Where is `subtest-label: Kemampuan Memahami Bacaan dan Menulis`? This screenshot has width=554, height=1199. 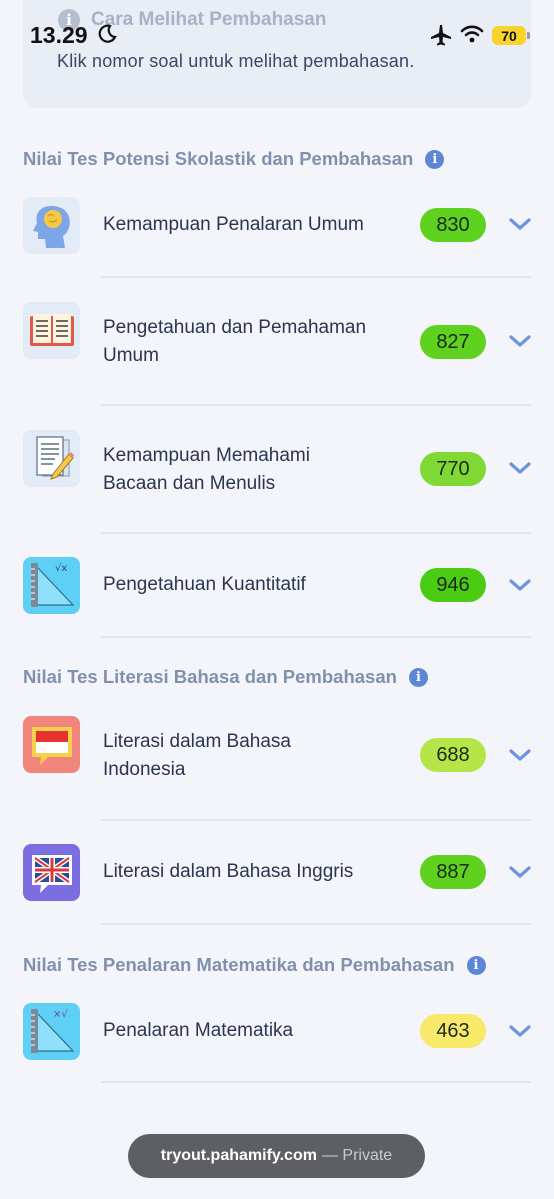 subtest-label: Kemampuan Memahami Bacaan dan Menulis is located at coordinates (206, 469).